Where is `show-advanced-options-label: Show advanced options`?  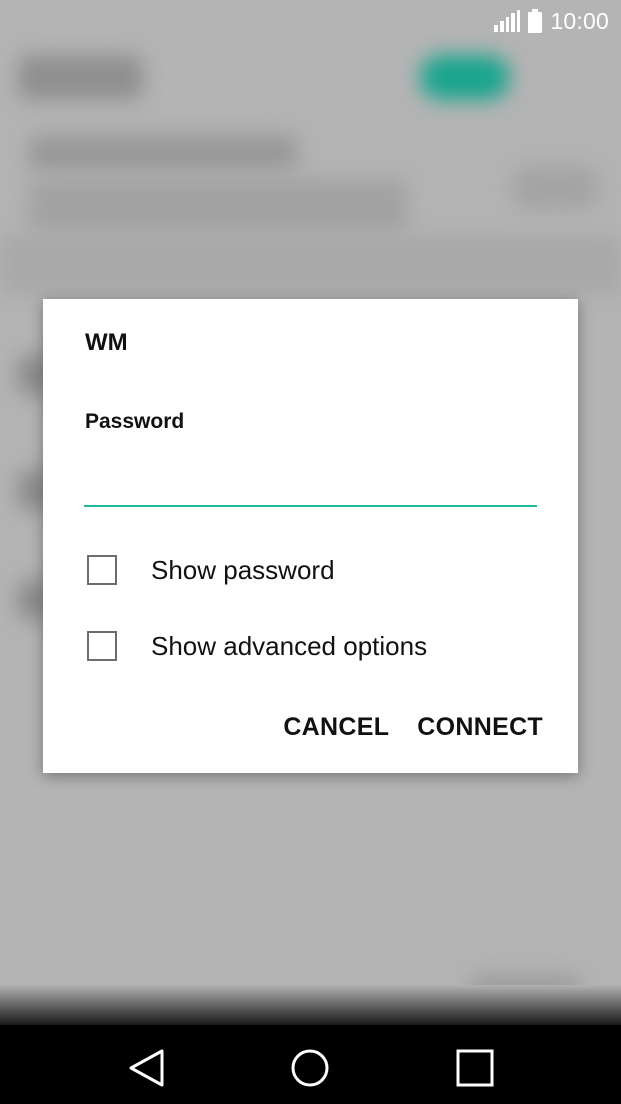 show-advanced-options-label: Show advanced options is located at coordinates (289, 645).